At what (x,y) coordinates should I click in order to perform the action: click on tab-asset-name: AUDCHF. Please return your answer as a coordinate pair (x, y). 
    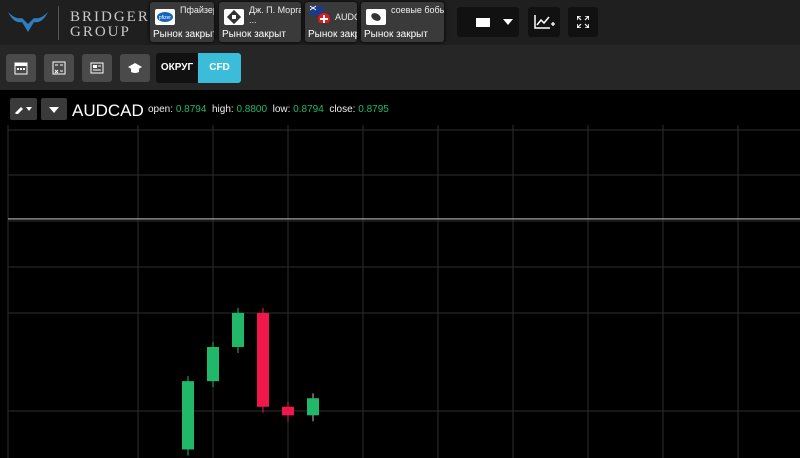
    Looking at the image, I should click on (346, 17).